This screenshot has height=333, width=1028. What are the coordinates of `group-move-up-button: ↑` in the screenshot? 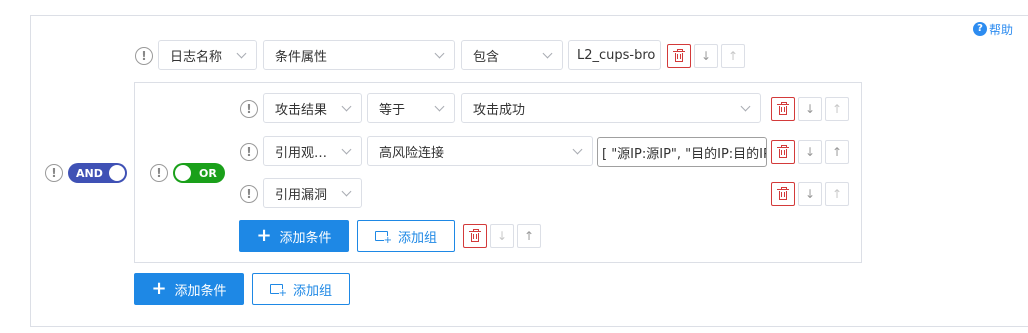 It's located at (529, 236).